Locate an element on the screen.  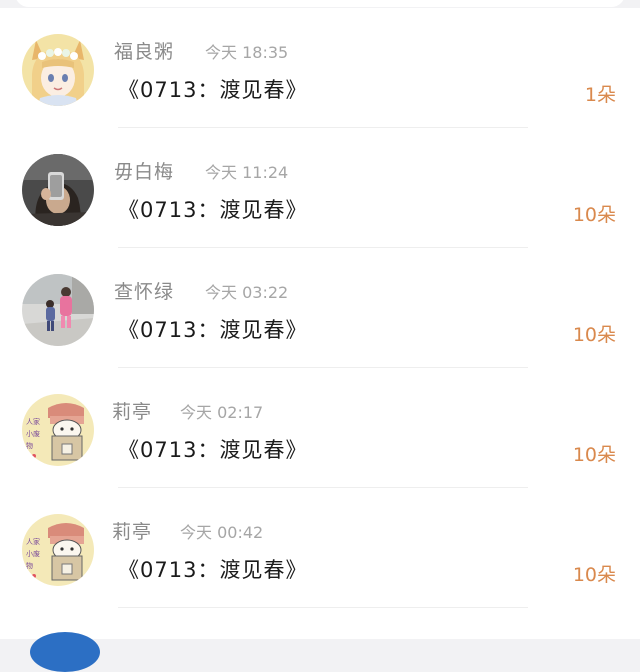
gift-time: 今天 18:35 is located at coordinates (247, 52).